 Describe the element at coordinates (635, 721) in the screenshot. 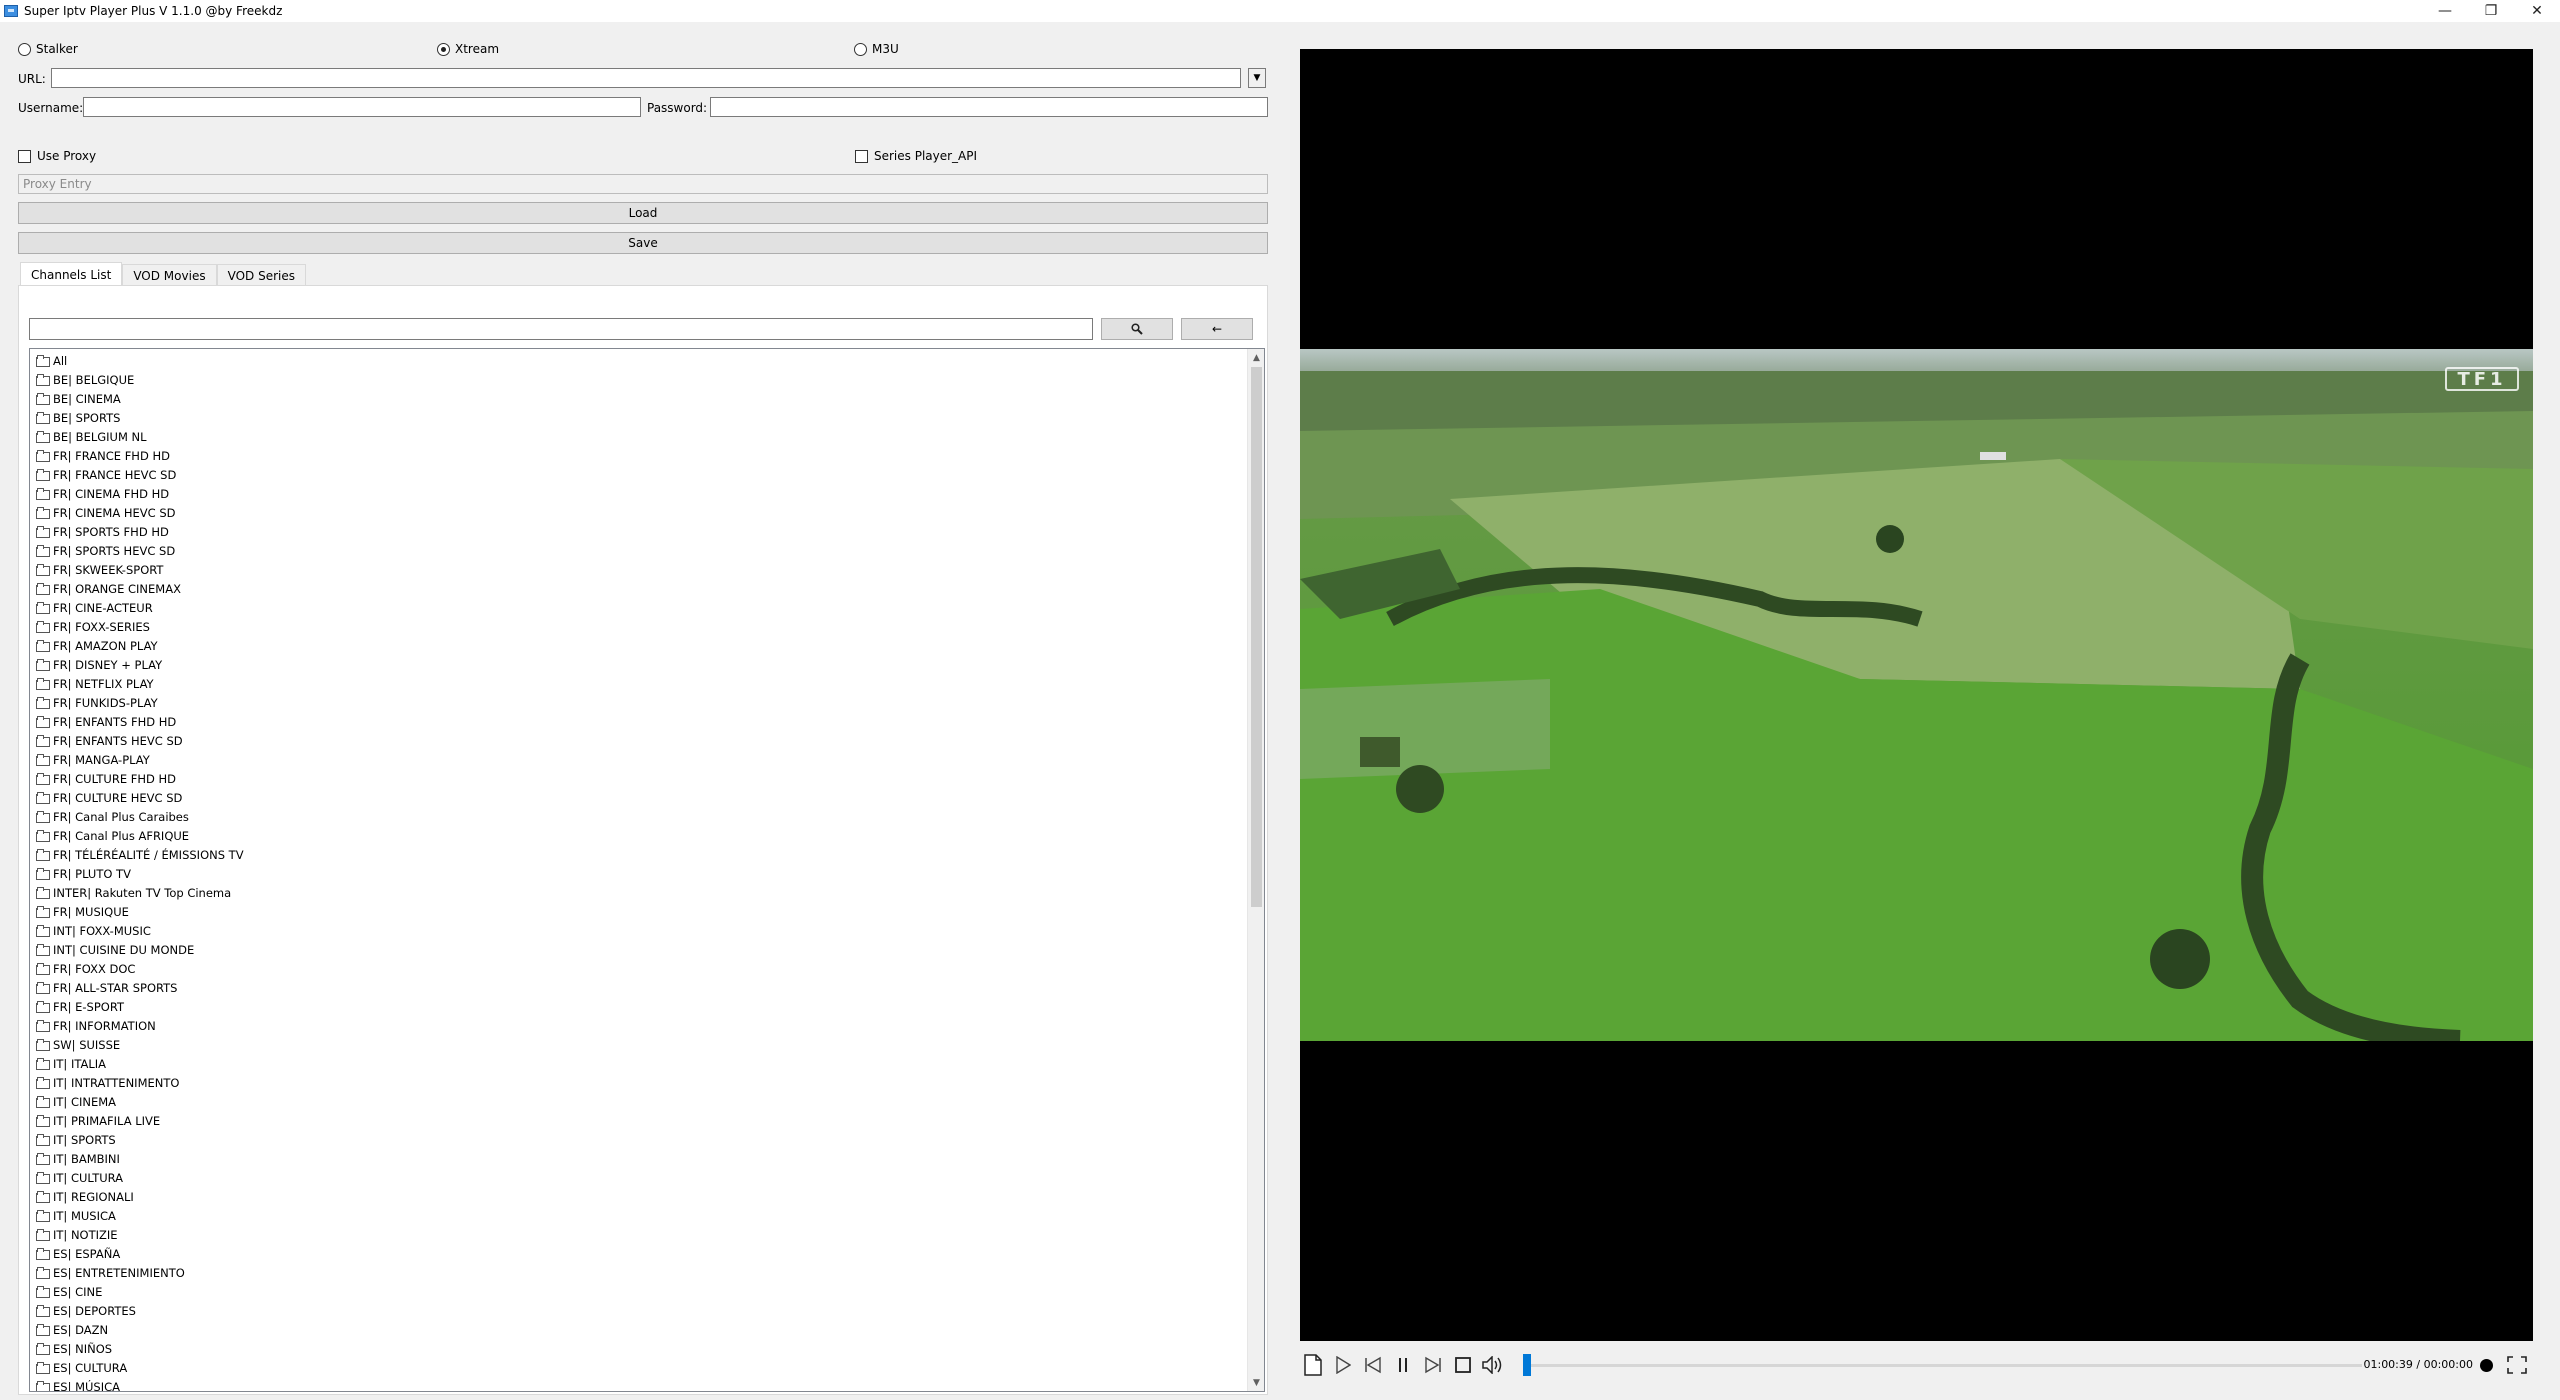

I see `channel-list-item: FR| ENFANTS FHD HD` at that location.